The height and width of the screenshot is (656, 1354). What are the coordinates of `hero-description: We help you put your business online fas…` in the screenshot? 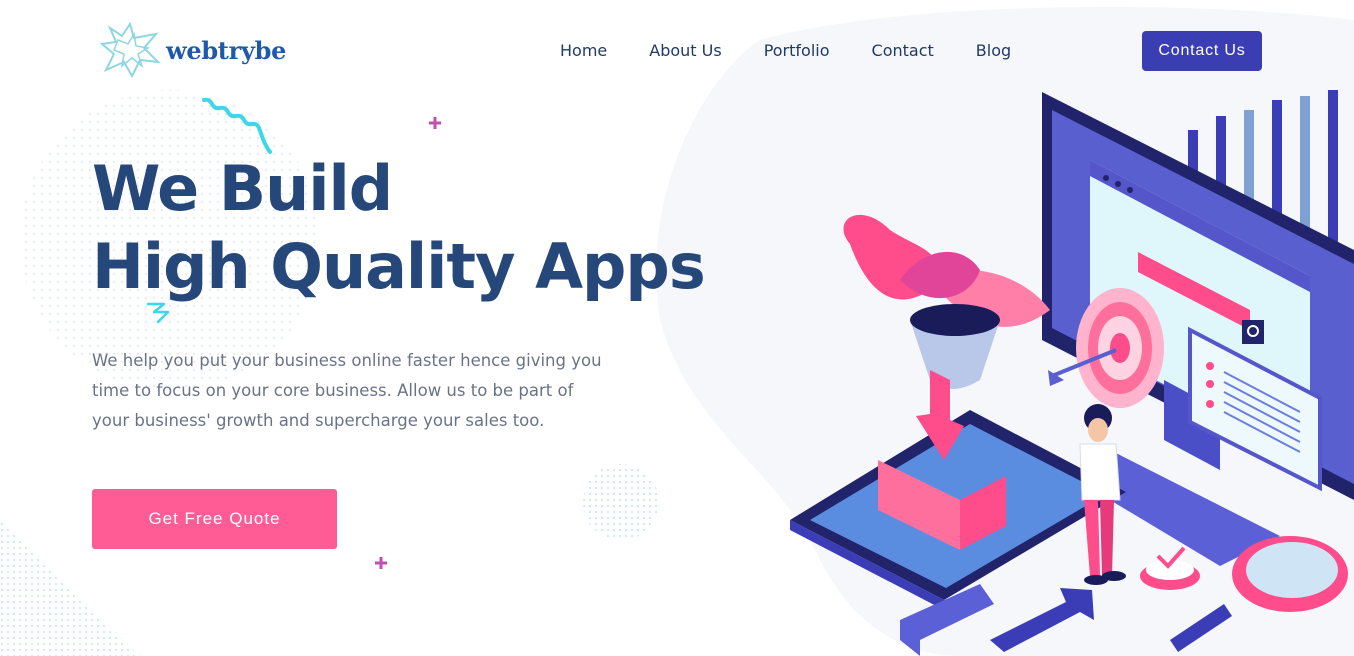 It's located at (347, 390).